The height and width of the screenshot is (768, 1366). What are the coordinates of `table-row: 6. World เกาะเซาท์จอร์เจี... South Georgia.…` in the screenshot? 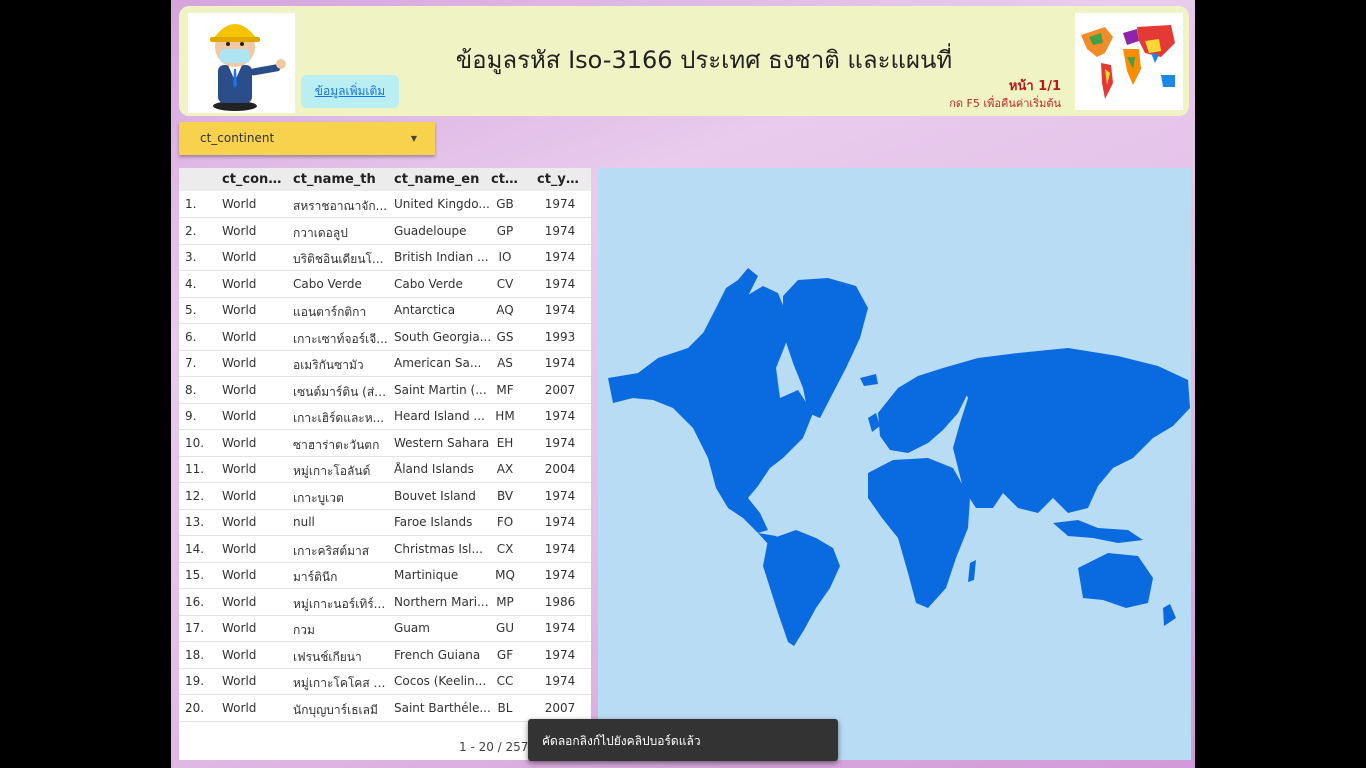 It's located at (385, 337).